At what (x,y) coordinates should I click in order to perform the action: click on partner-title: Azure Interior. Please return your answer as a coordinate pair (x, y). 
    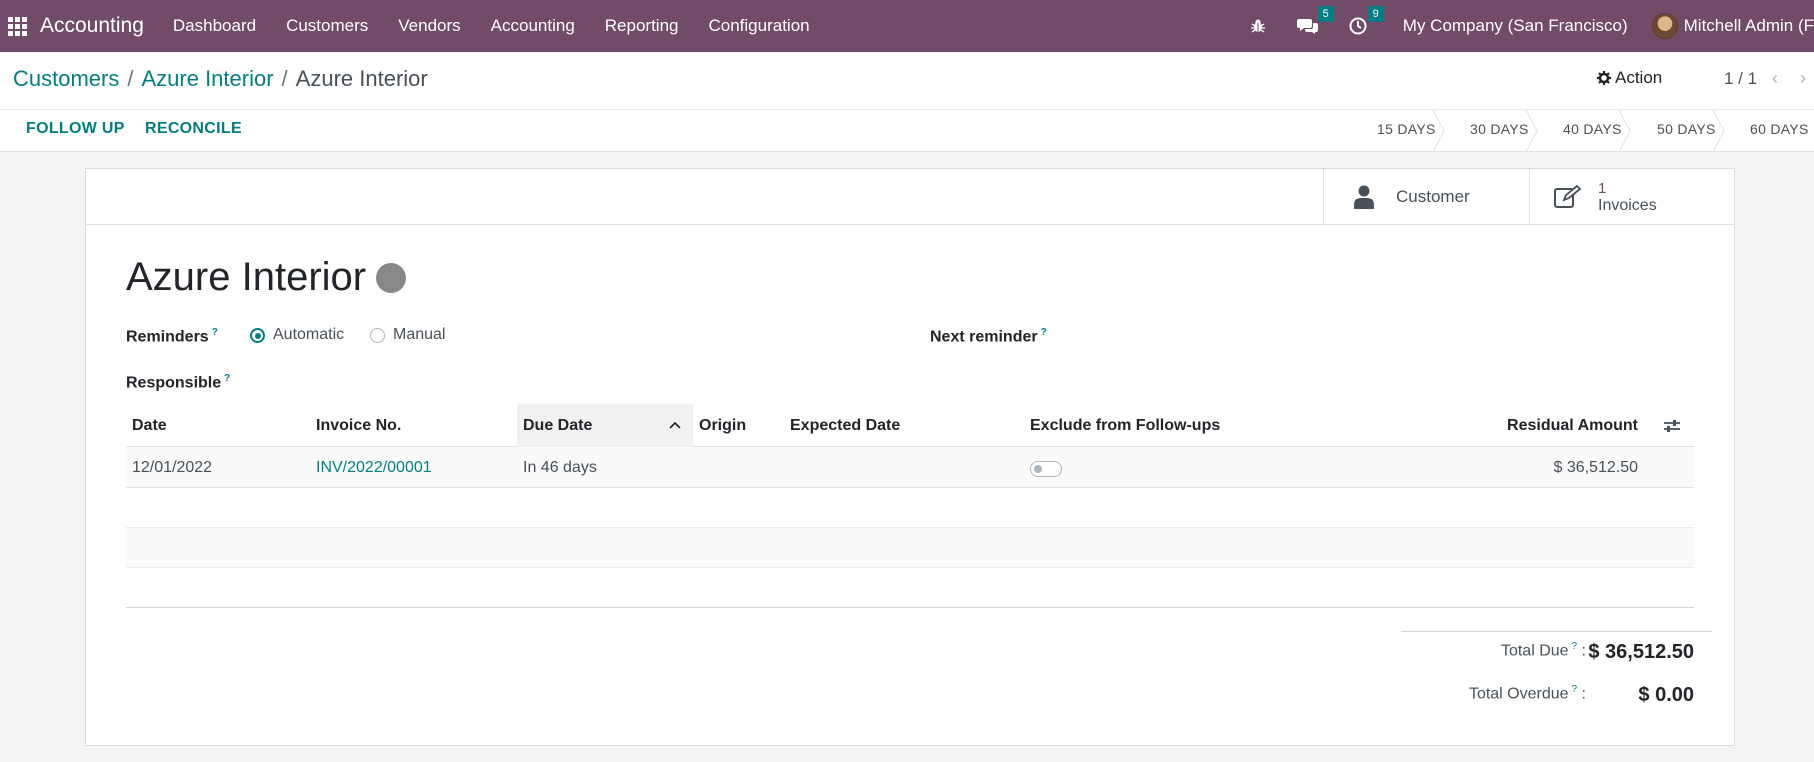
    Looking at the image, I should click on (266, 277).